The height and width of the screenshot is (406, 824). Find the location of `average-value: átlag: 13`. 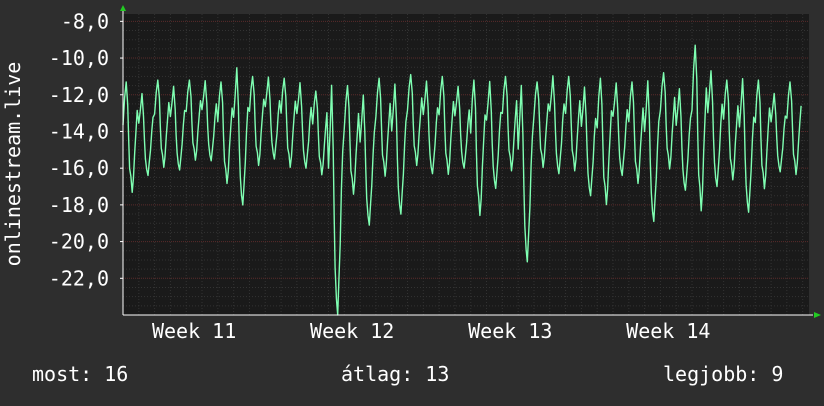

average-value: átlag: 13 is located at coordinates (395, 374).